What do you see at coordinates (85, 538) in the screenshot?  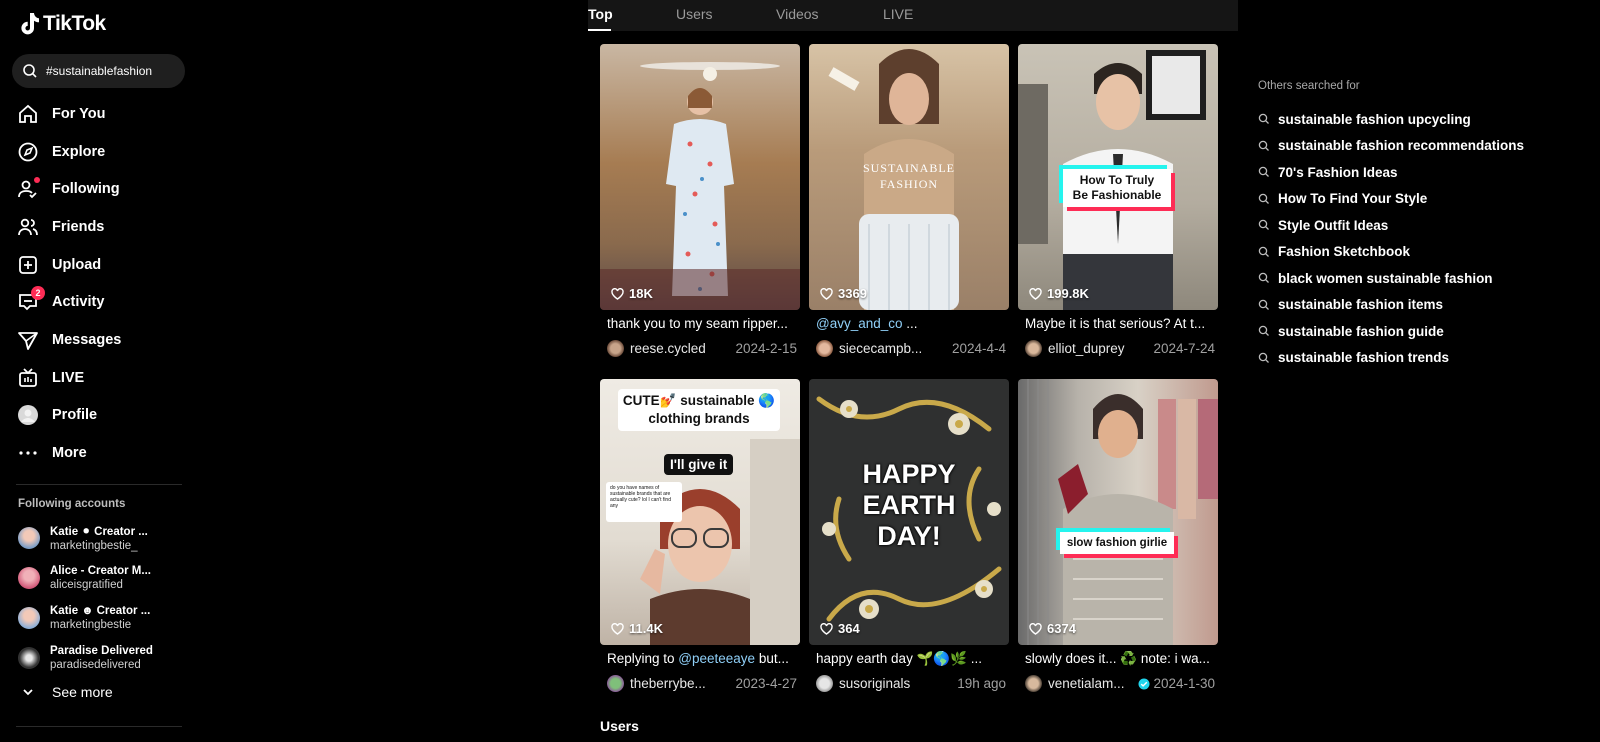 I see `following-account: Katie ⚫ Creator ... marketingbestie_` at bounding box center [85, 538].